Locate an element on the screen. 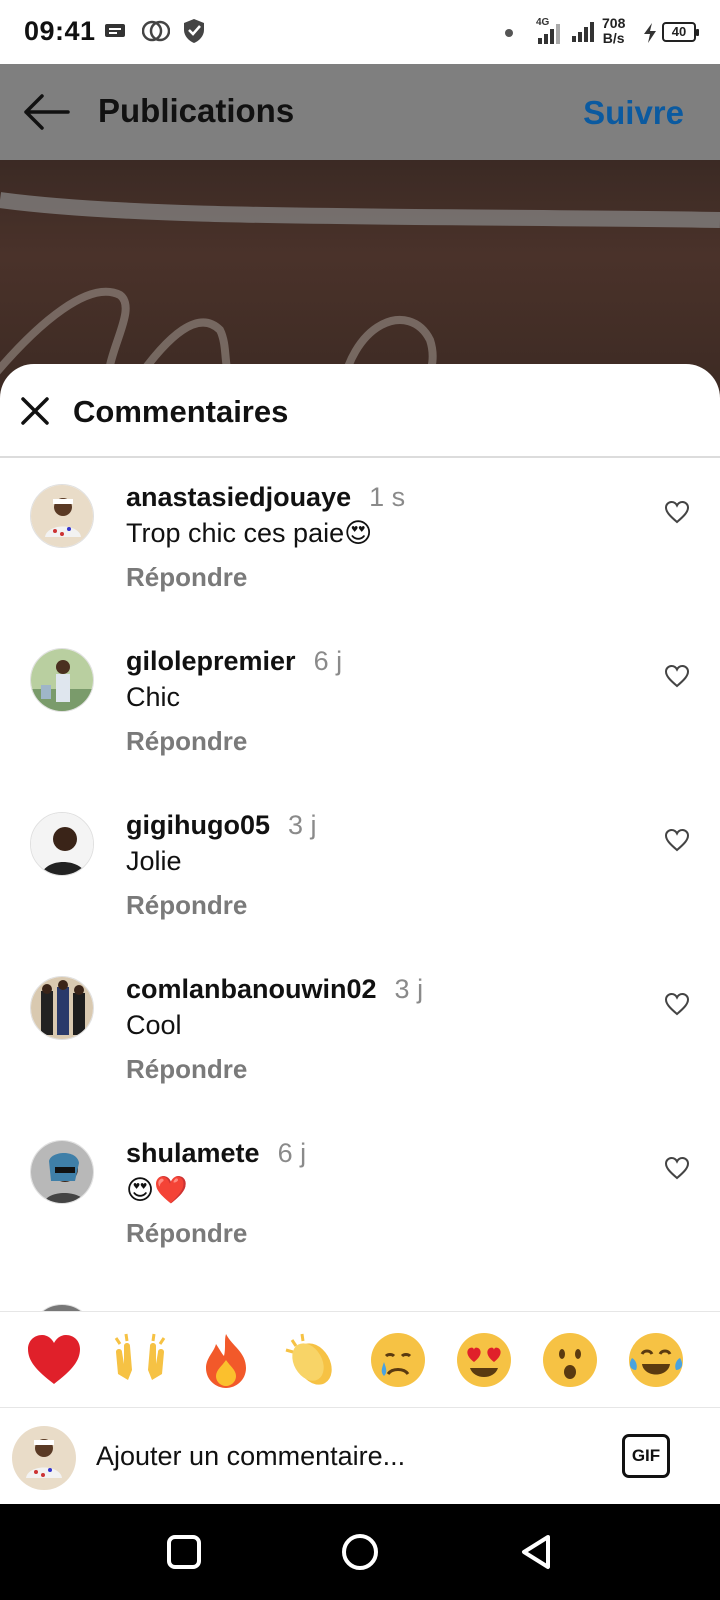 Image resolution: width=720 pixels, height=1600 pixels. back-triangle-icon is located at coordinates (536, 1552).